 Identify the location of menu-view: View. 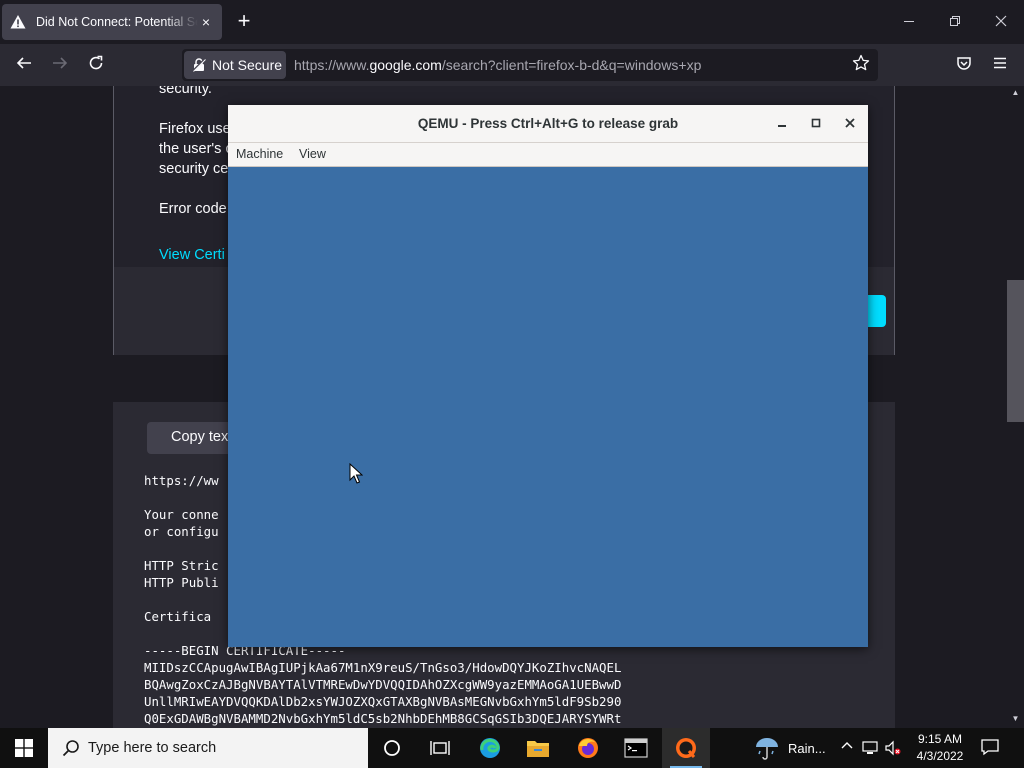
(312, 154).